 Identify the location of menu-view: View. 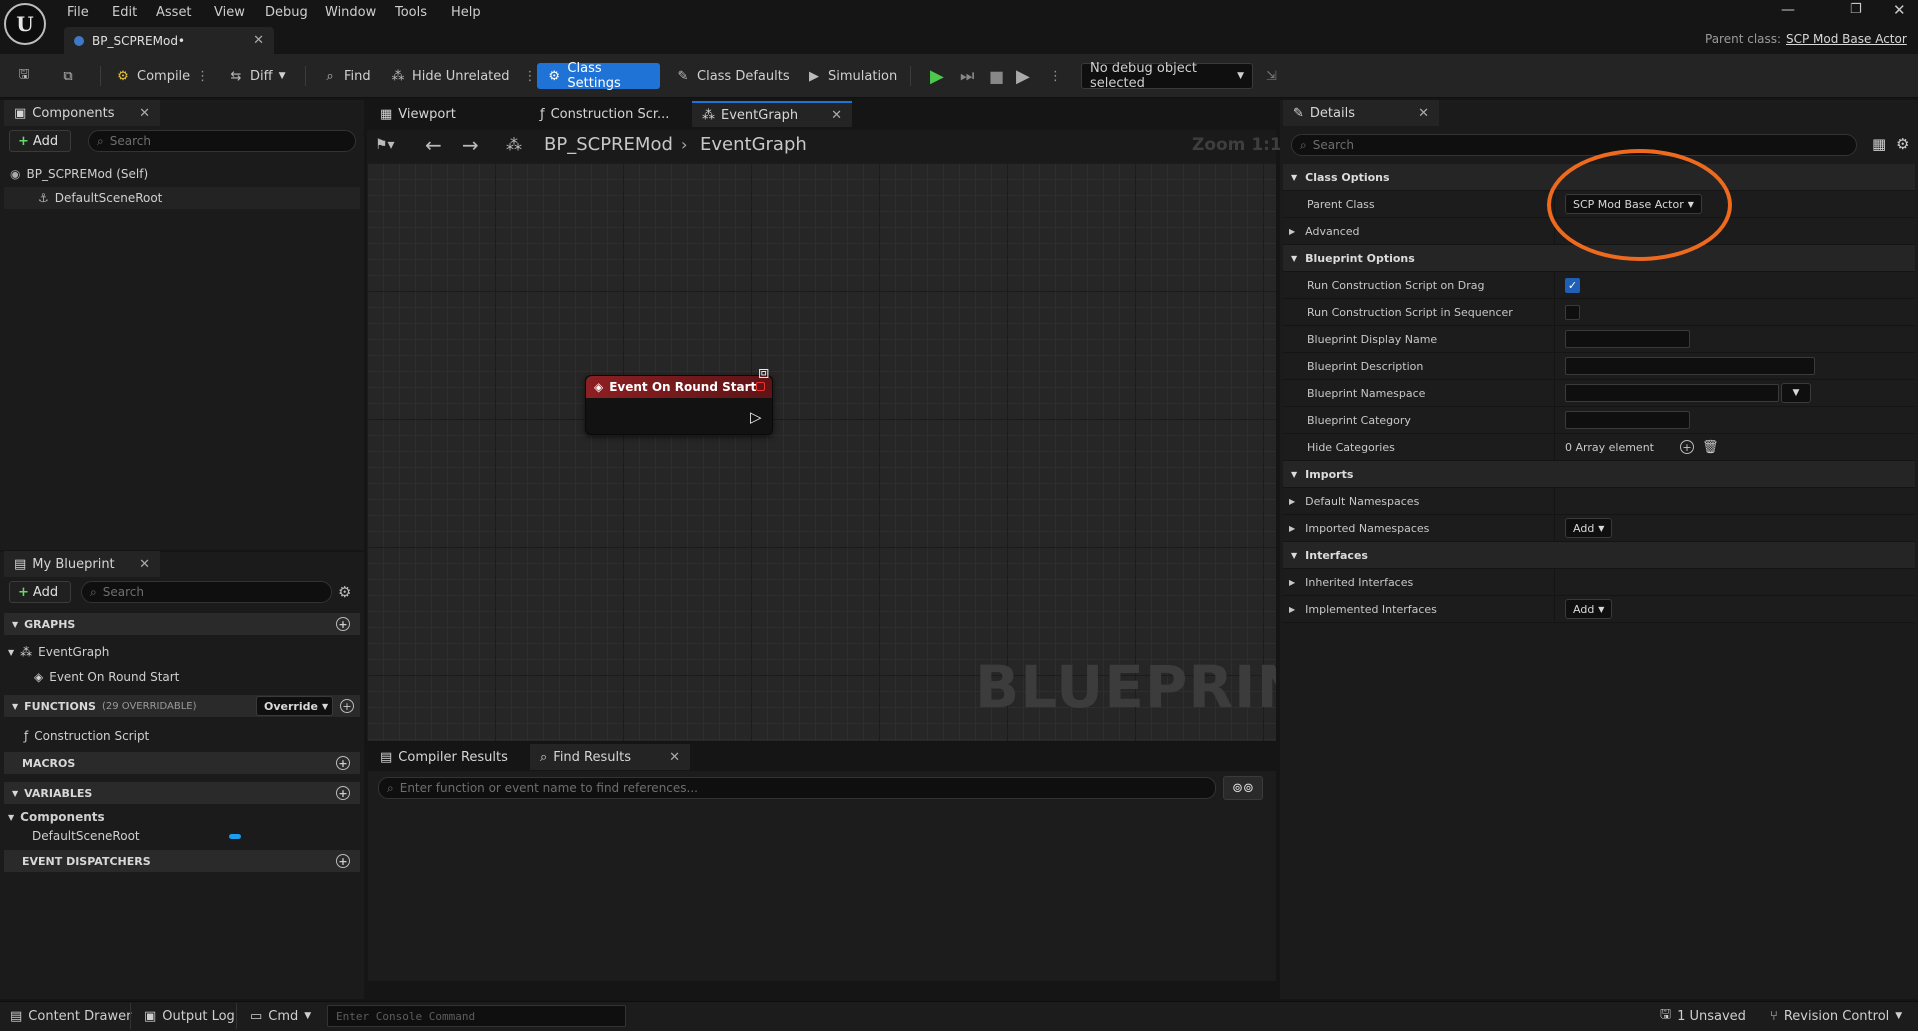
(229, 12).